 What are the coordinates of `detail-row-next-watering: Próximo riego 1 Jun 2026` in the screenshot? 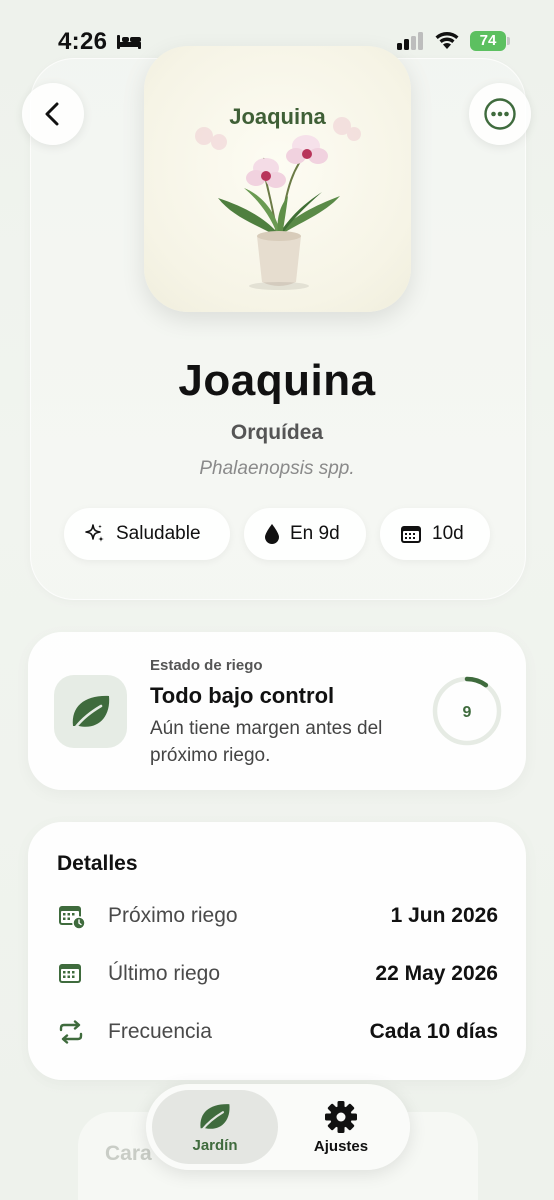 It's located at (278, 917).